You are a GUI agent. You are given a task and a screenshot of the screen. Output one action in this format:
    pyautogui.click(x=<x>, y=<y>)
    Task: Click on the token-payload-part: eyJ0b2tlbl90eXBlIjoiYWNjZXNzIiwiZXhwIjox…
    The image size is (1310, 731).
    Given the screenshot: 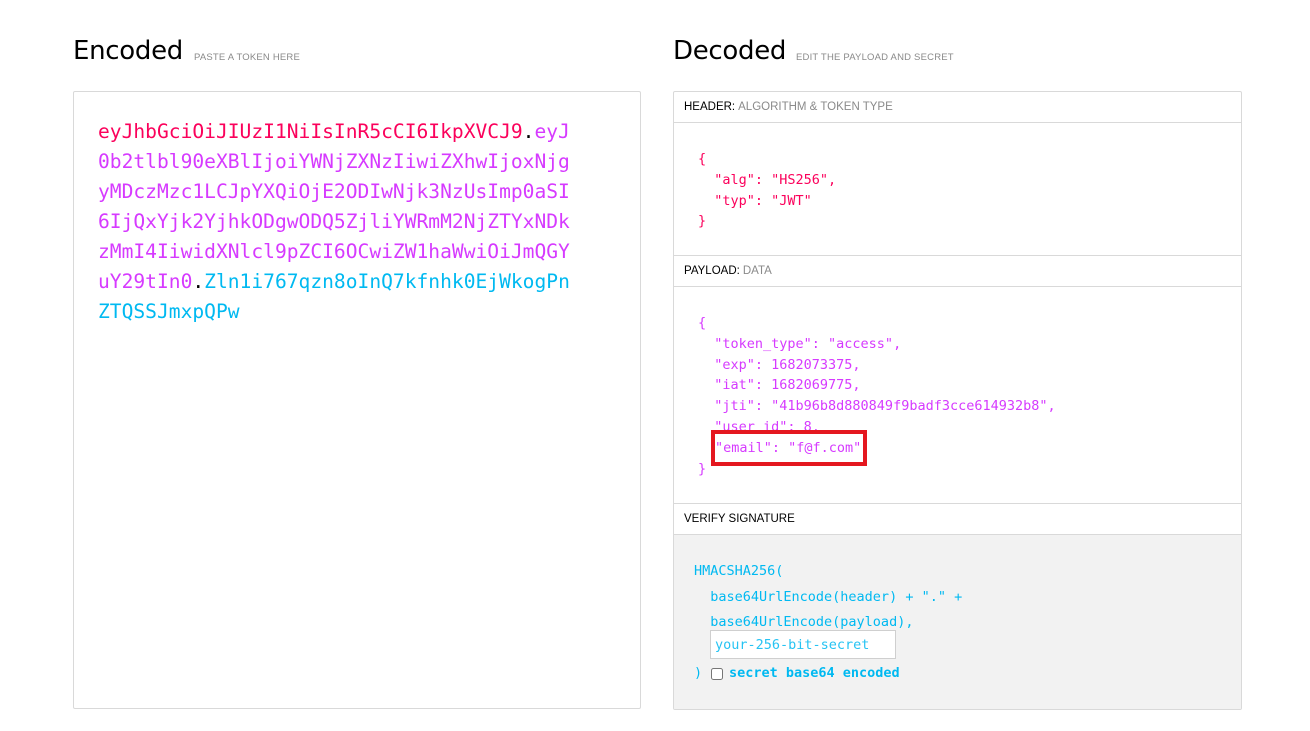 What is the action you would take?
    pyautogui.click(x=334, y=206)
    